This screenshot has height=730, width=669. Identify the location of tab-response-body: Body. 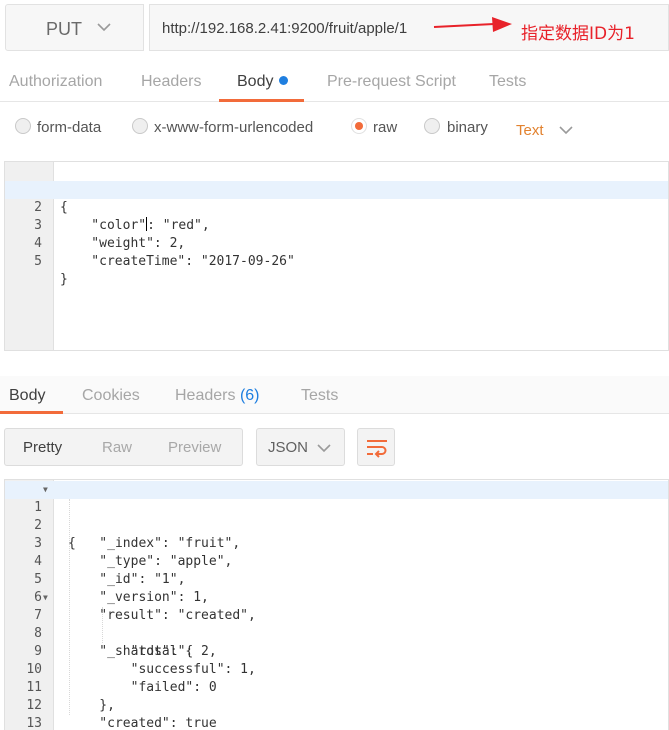
(27, 396).